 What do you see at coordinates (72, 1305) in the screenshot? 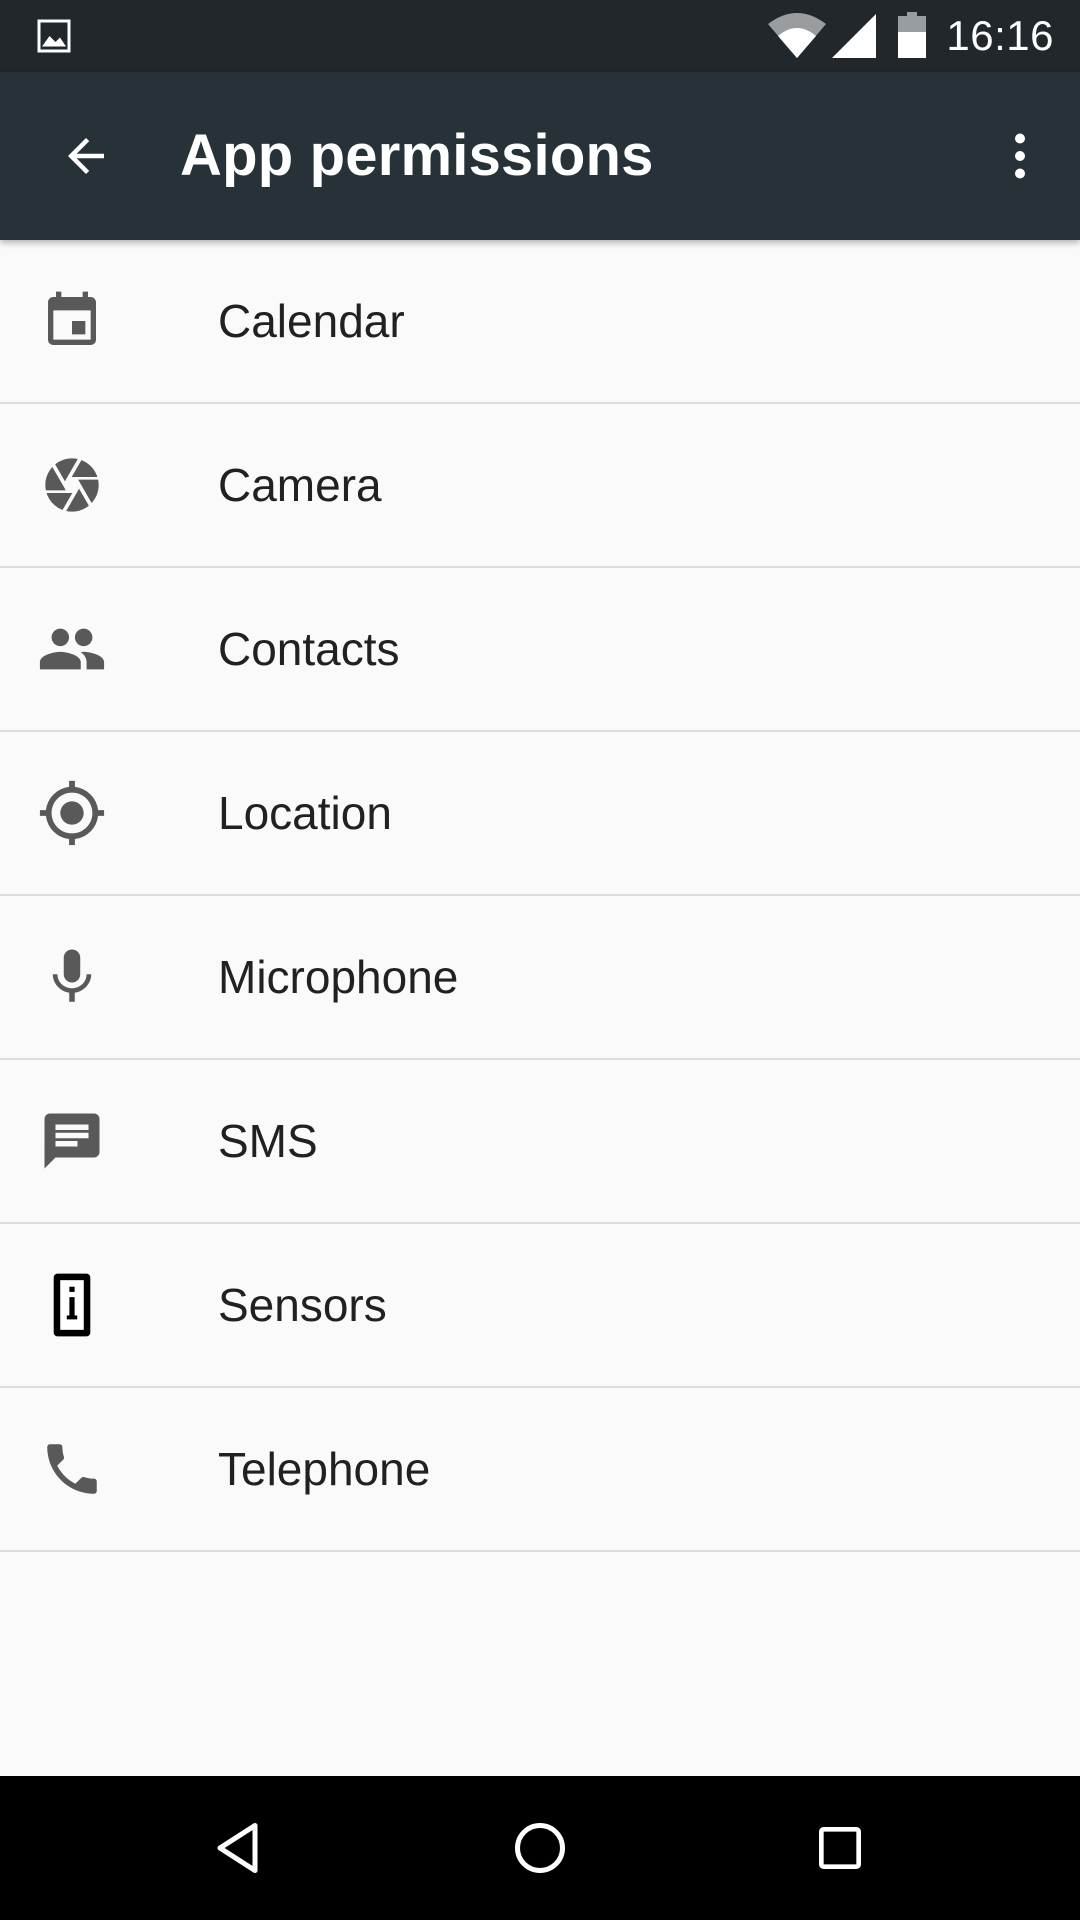
I see `sensors-icon` at bounding box center [72, 1305].